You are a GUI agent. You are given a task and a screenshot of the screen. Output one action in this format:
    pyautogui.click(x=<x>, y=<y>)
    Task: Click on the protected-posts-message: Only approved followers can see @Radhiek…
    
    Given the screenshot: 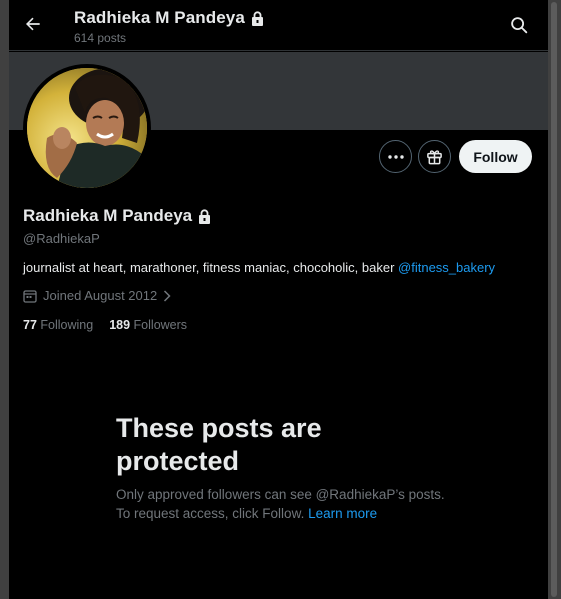 What is the action you would take?
    pyautogui.click(x=281, y=504)
    